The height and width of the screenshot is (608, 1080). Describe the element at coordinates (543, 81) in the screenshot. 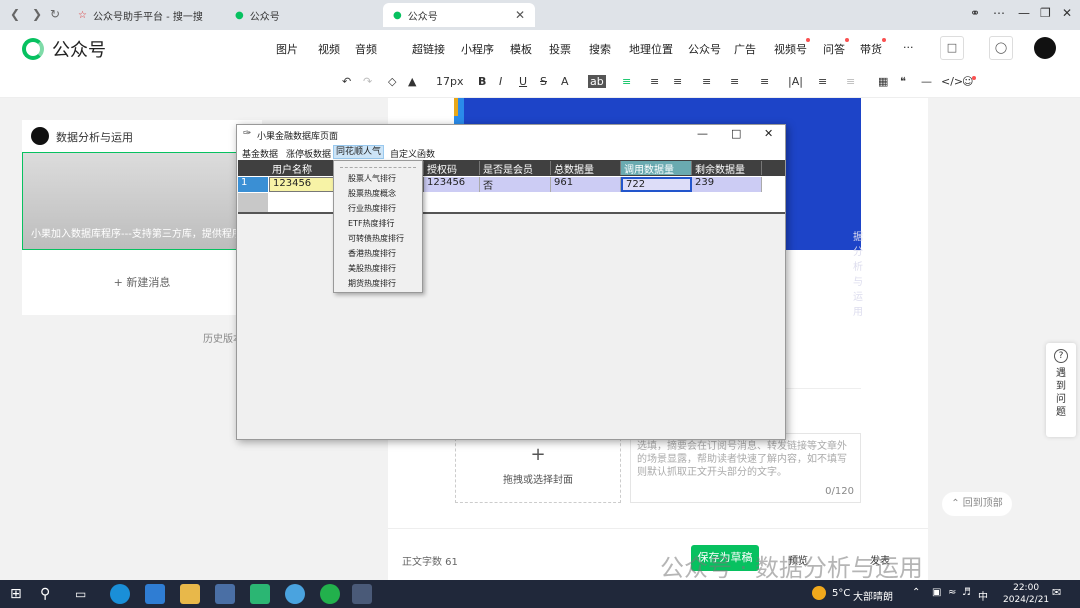

I see `strikethrough-icon: S` at that location.